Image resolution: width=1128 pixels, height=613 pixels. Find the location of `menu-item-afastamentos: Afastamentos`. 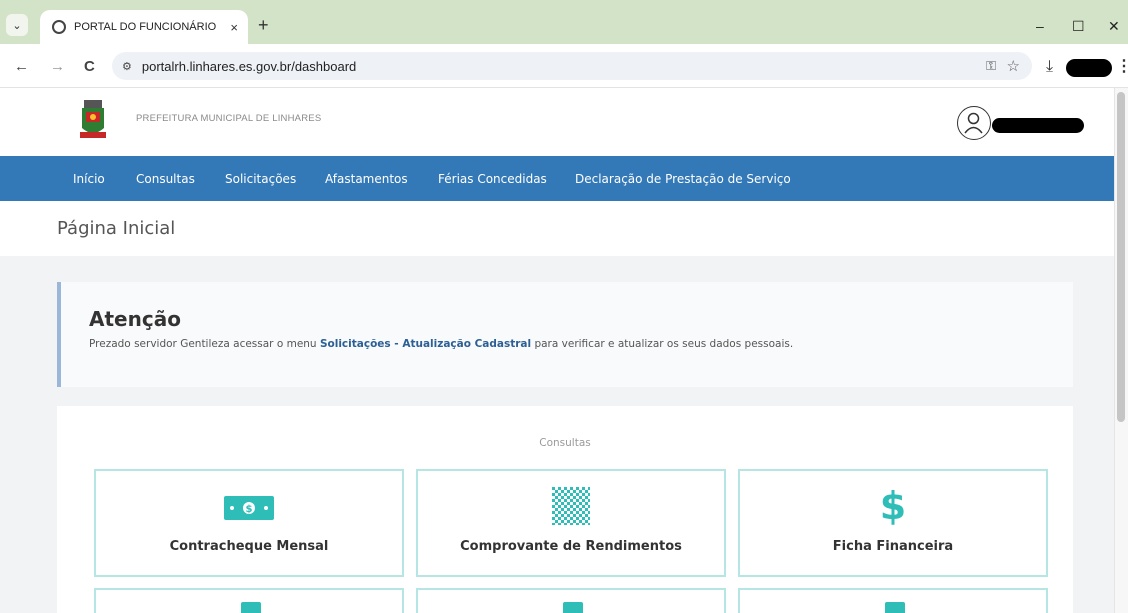

menu-item-afastamentos: Afastamentos is located at coordinates (366, 179).